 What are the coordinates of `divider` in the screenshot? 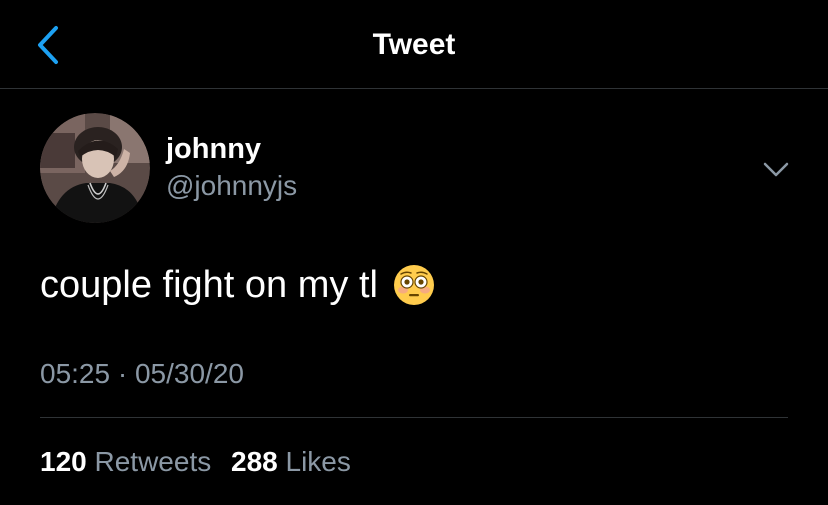 It's located at (414, 417).